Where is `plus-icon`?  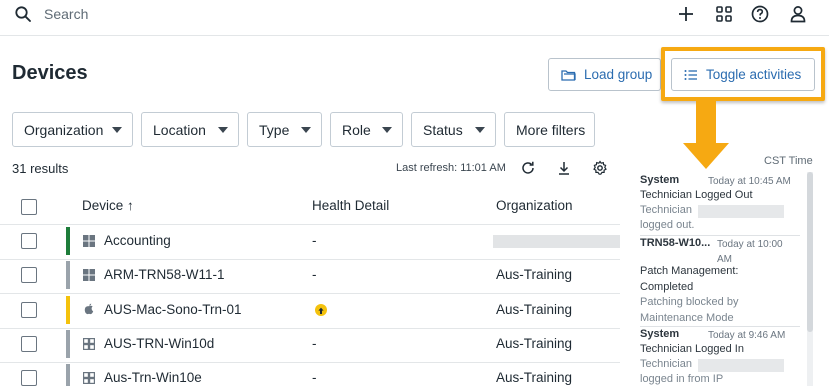
plus-icon is located at coordinates (686, 14).